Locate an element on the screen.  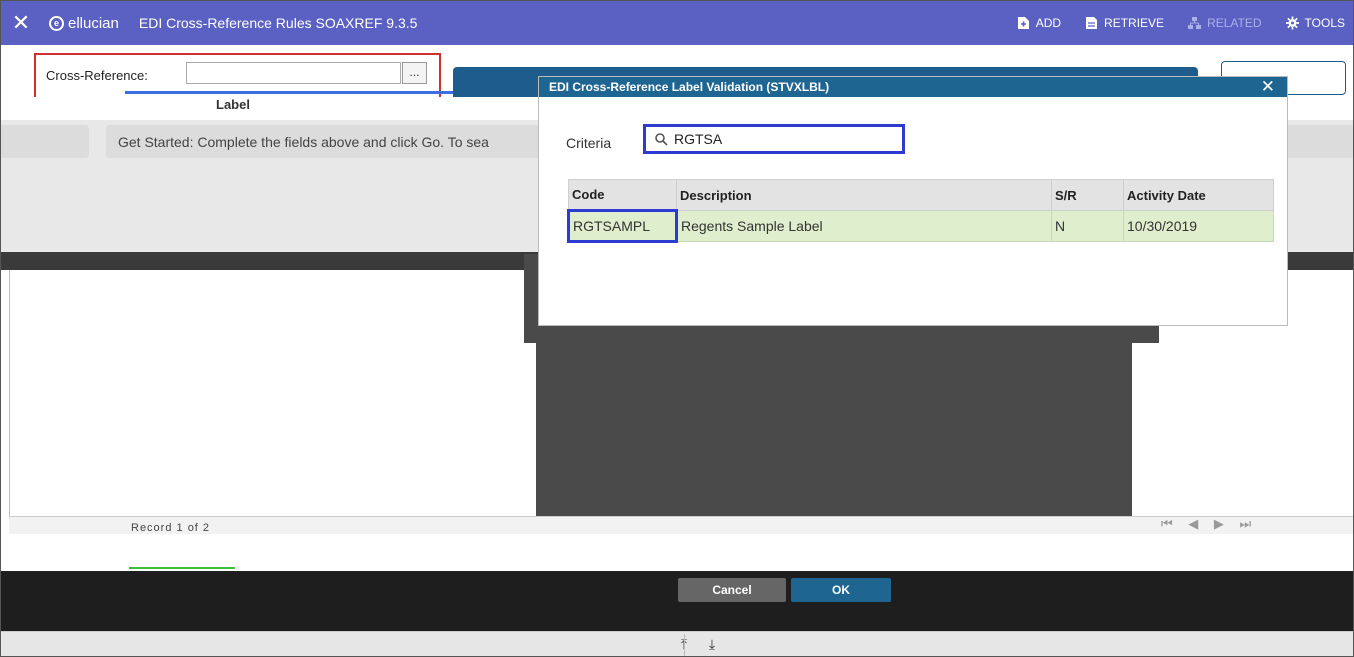
pager-controls: ⏮ ◀ ▶ ⏭ is located at coordinates (1209, 524).